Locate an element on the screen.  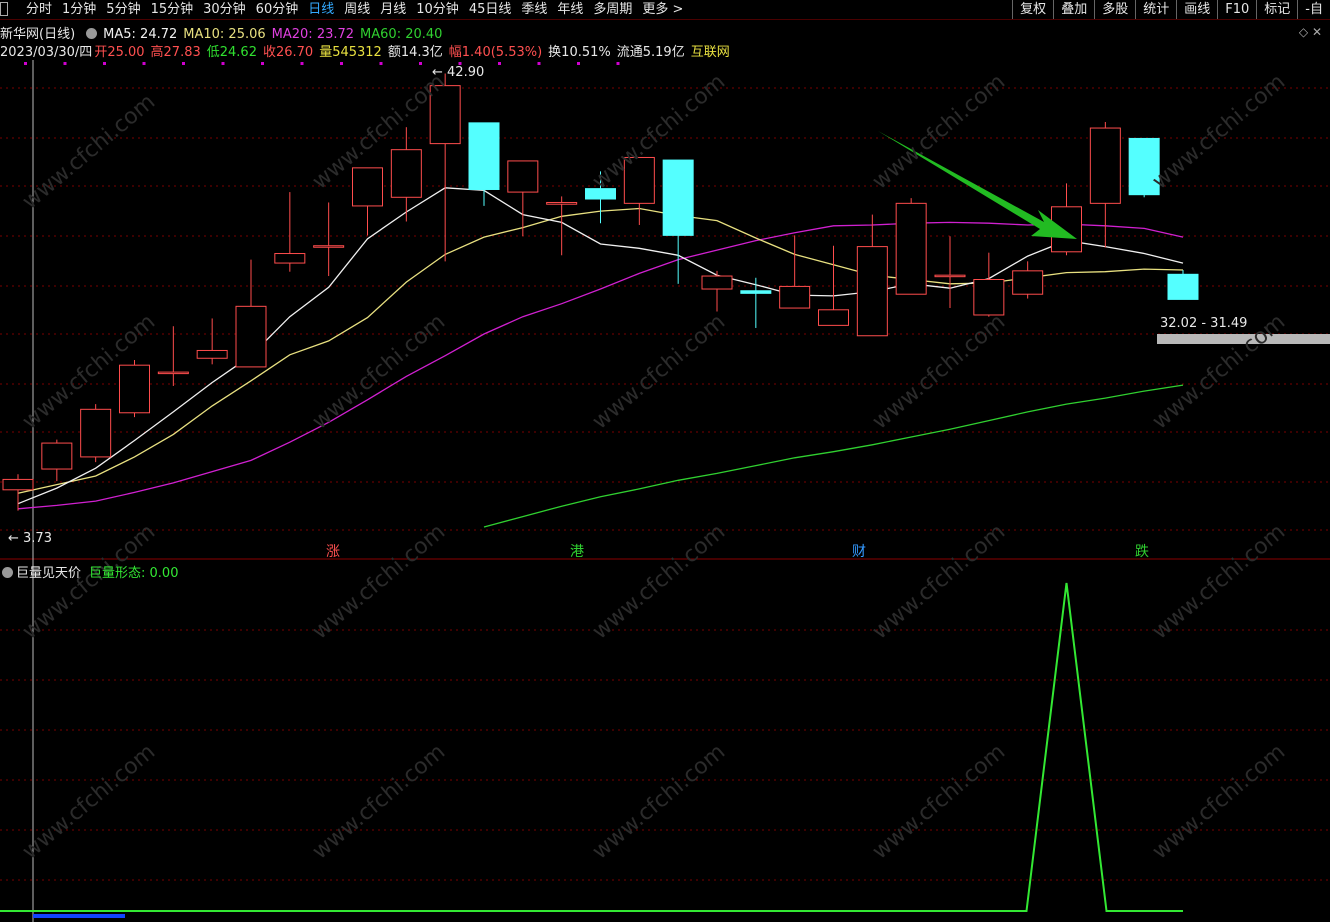
period-tab-7: 周线 is located at coordinates (357, 9).